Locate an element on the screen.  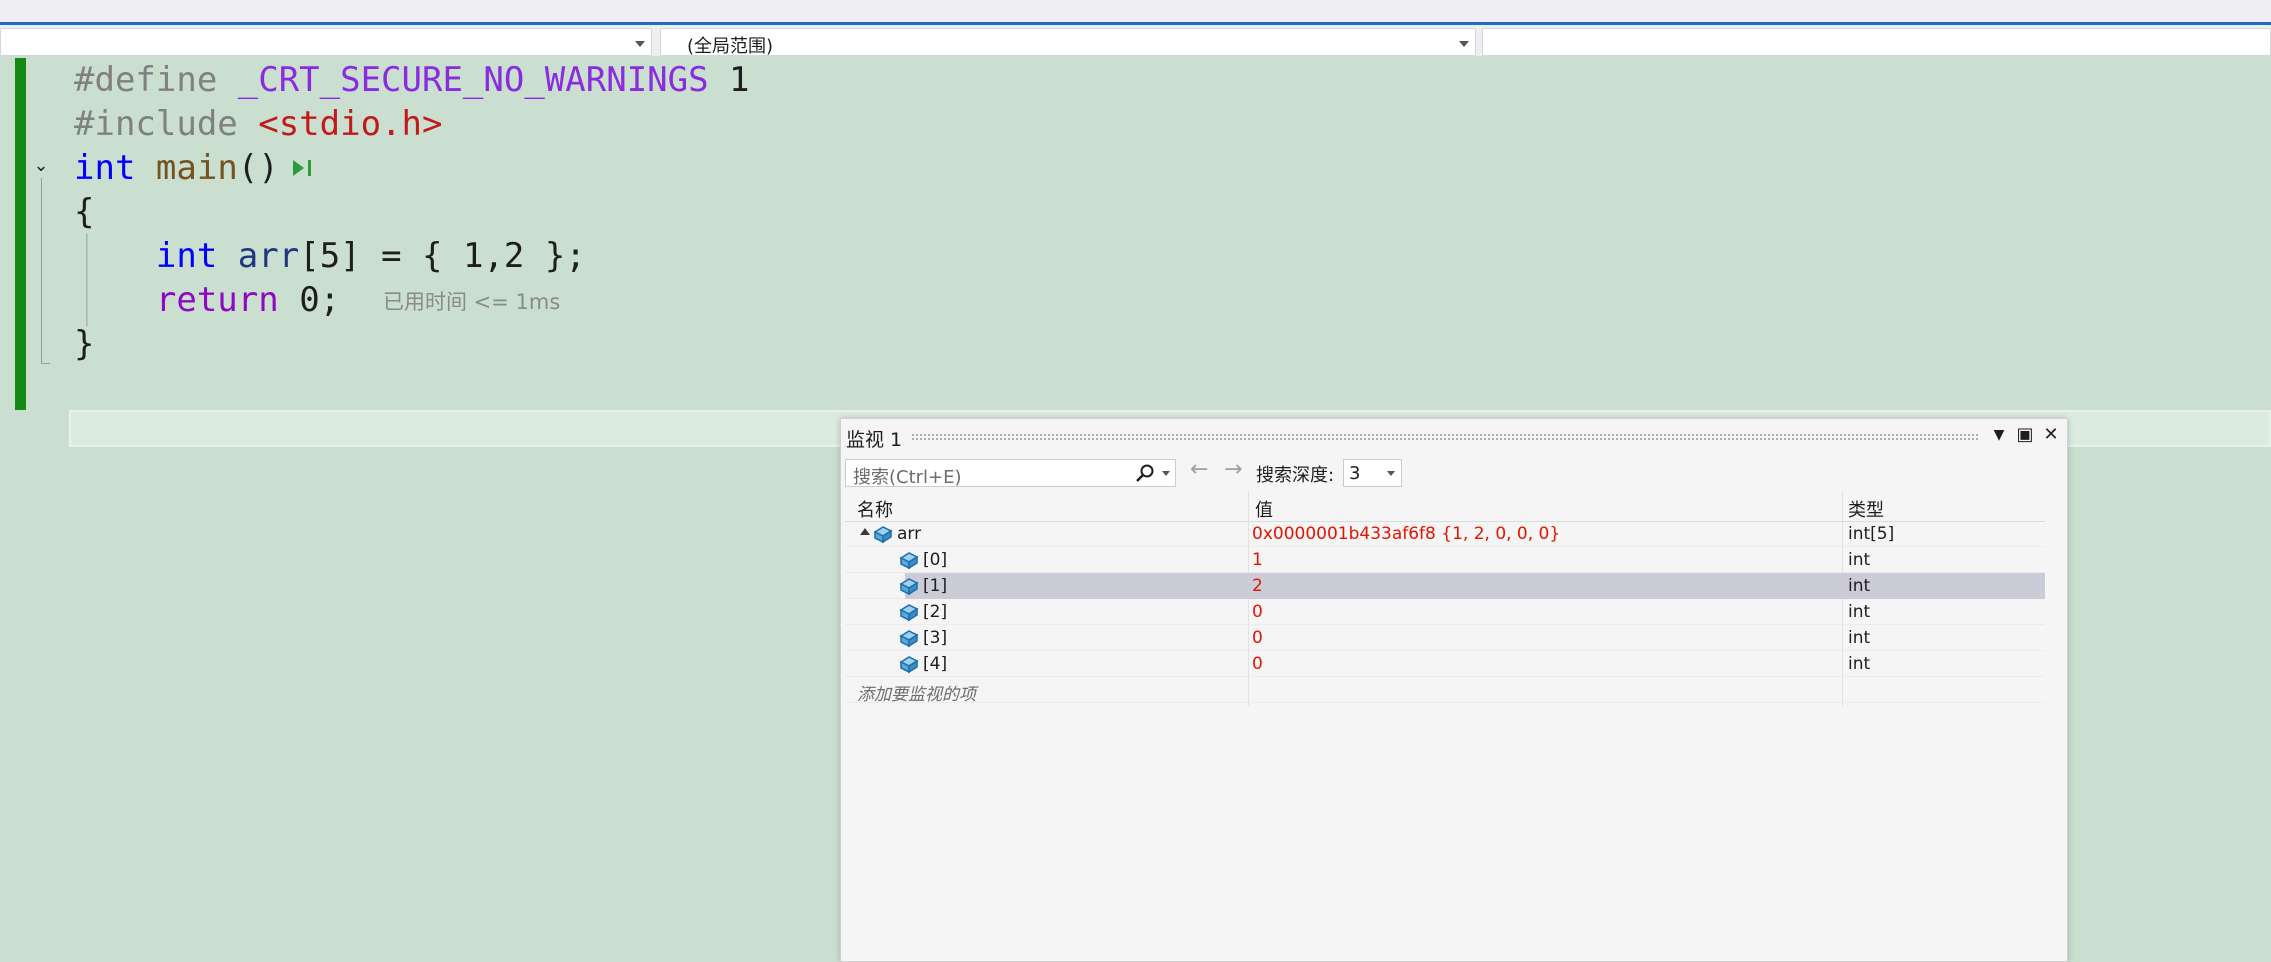
project-combo is located at coordinates (326, 42).